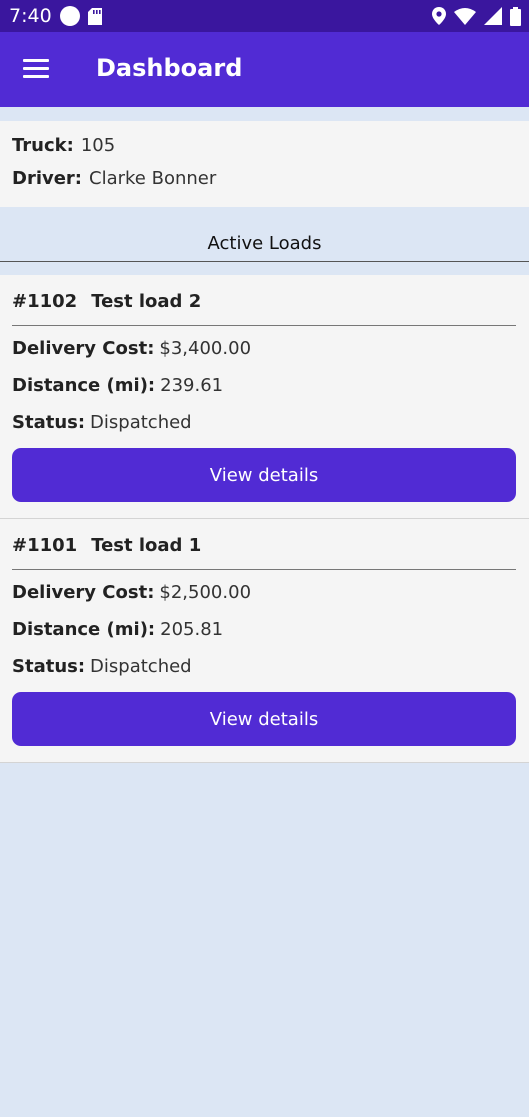 The image size is (529, 1117). Describe the element at coordinates (264, 69) in the screenshot. I see `app-bar: Dashboard` at that location.